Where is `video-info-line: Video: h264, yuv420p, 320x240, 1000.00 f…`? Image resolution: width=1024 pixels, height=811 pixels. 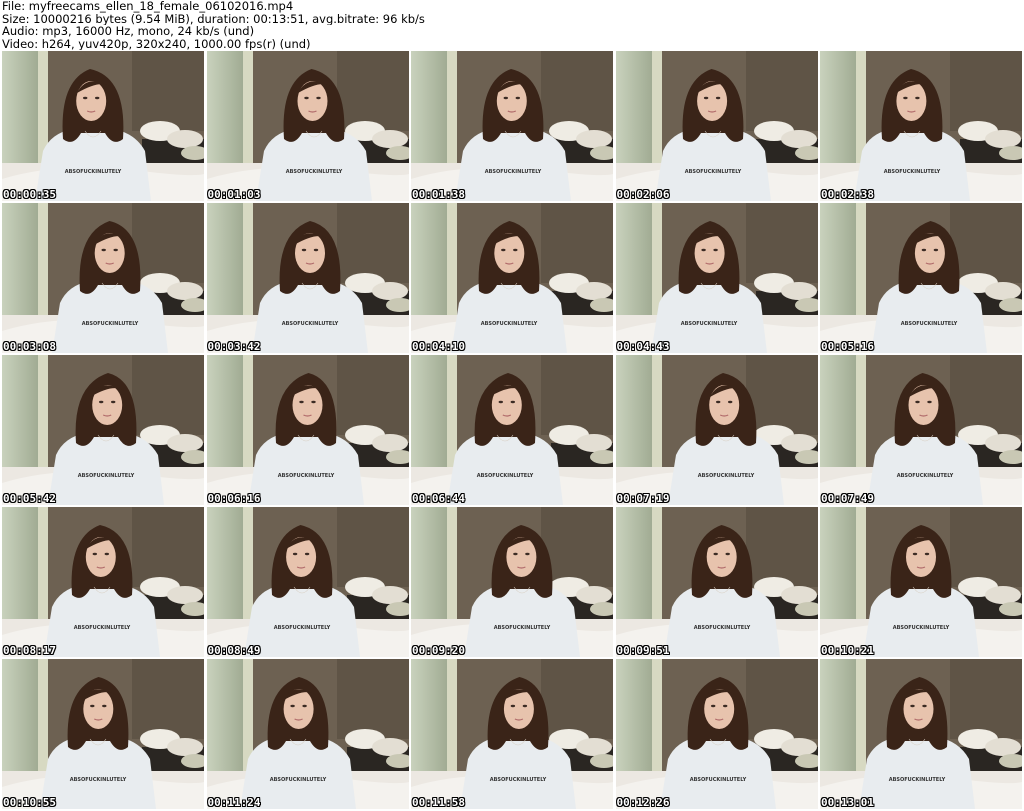
video-info-line: Video: h264, yuv420p, 320x240, 1000.00 f… is located at coordinates (156, 44).